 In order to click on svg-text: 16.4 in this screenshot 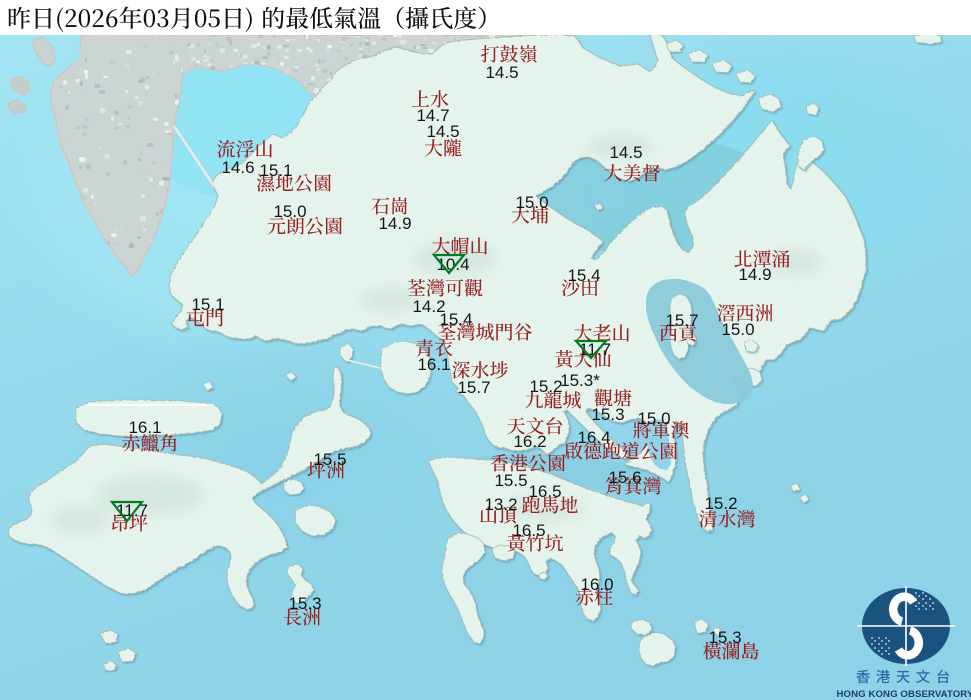, I will do `click(593, 437)`.